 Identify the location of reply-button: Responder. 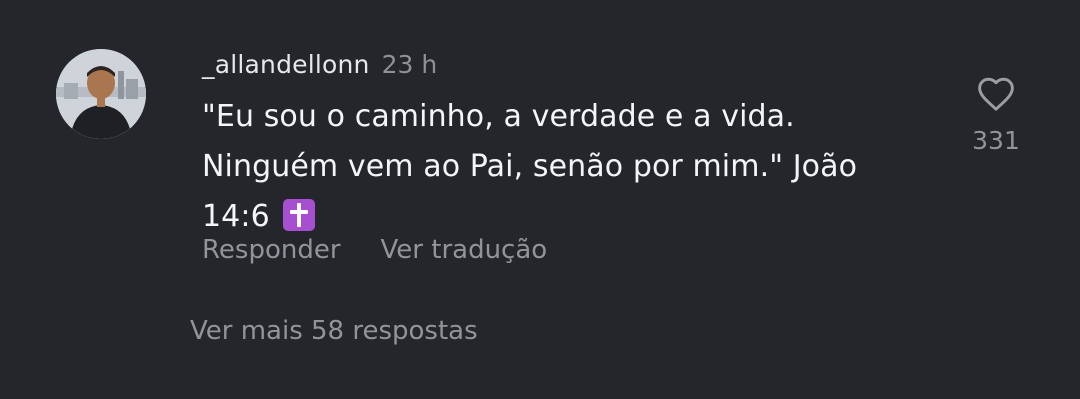
(271, 250).